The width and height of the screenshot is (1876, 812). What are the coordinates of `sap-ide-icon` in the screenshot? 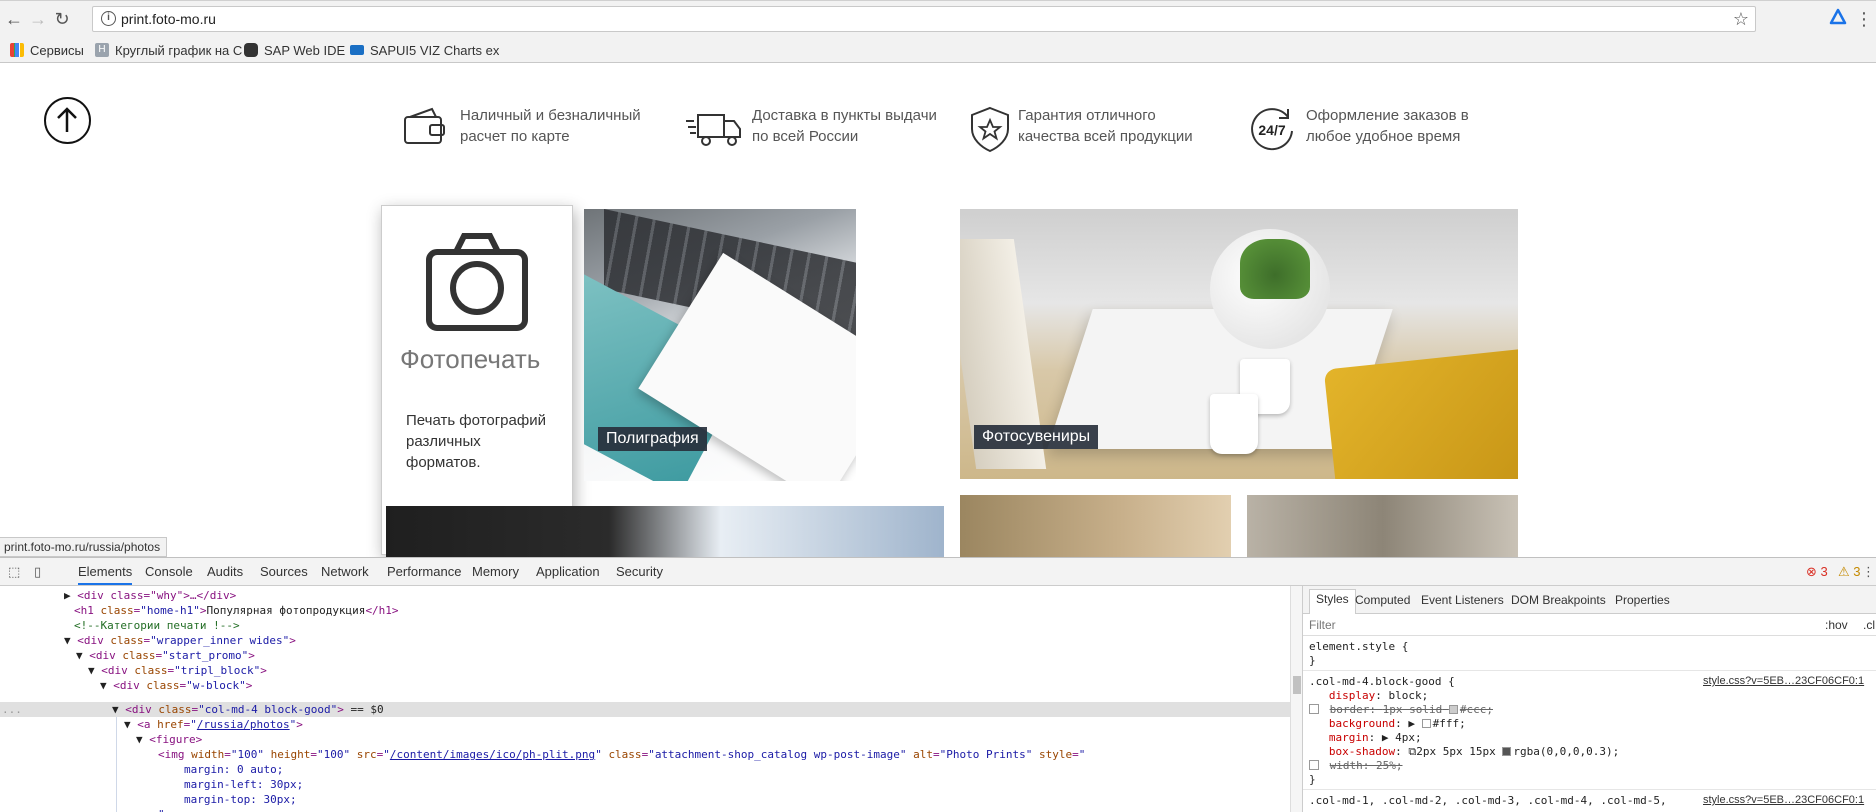 It's located at (251, 50).